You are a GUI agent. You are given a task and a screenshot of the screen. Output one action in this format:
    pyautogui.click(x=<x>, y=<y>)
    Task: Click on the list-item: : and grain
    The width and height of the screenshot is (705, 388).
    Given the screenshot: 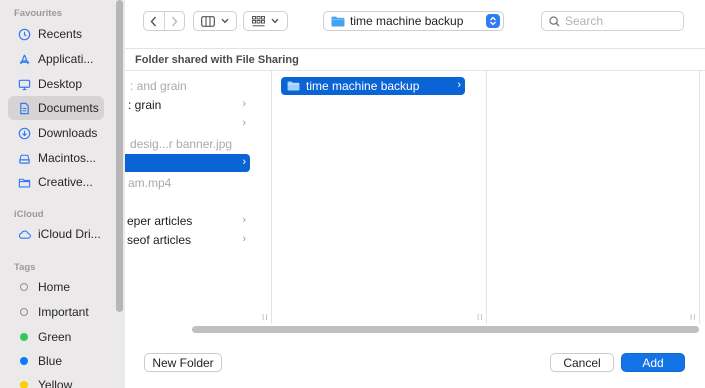 What is the action you would take?
    pyautogui.click(x=187, y=86)
    